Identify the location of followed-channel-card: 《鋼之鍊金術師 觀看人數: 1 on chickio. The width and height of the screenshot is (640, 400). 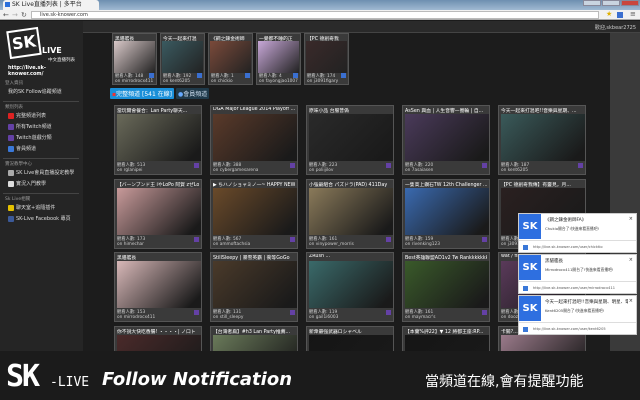
(230, 59).